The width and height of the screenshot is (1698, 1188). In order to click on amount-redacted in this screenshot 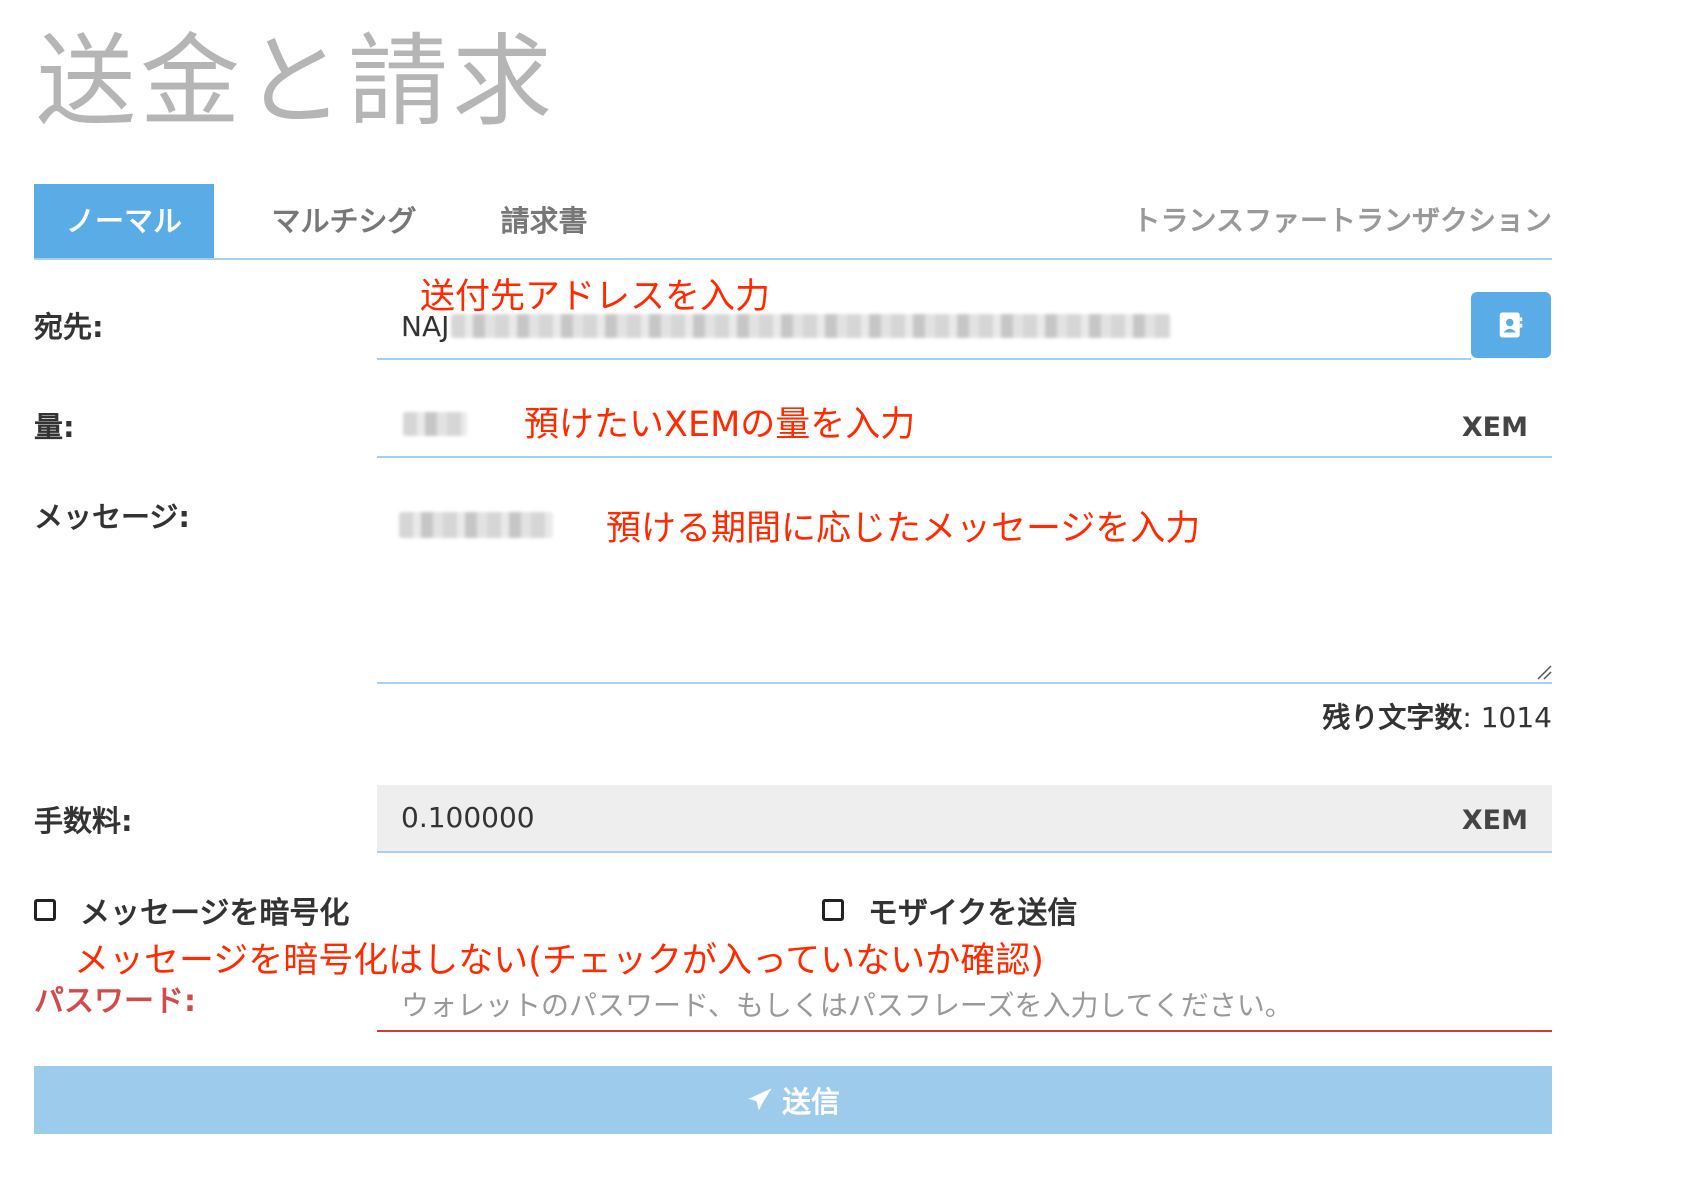, I will do `click(435, 424)`.